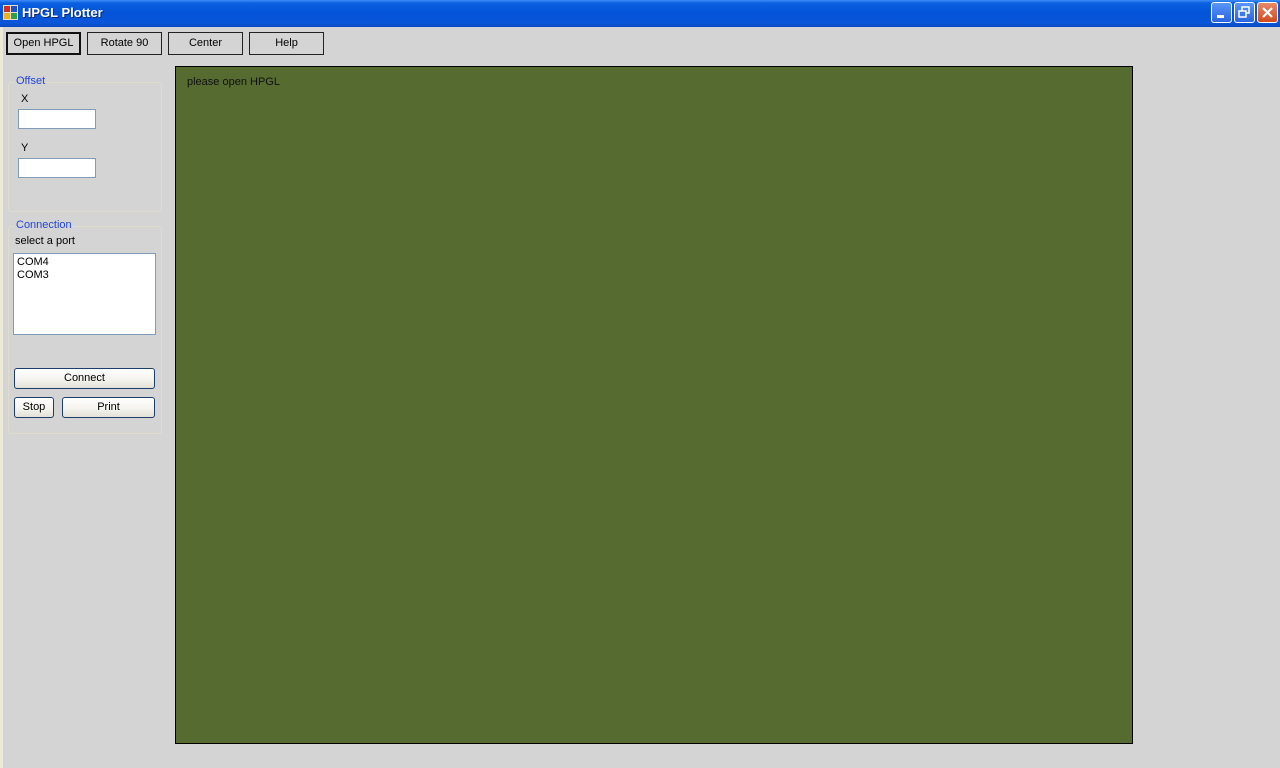 The image size is (1280, 768). What do you see at coordinates (43, 43) in the screenshot?
I see `open-hpgl-button: Open HPGL` at bounding box center [43, 43].